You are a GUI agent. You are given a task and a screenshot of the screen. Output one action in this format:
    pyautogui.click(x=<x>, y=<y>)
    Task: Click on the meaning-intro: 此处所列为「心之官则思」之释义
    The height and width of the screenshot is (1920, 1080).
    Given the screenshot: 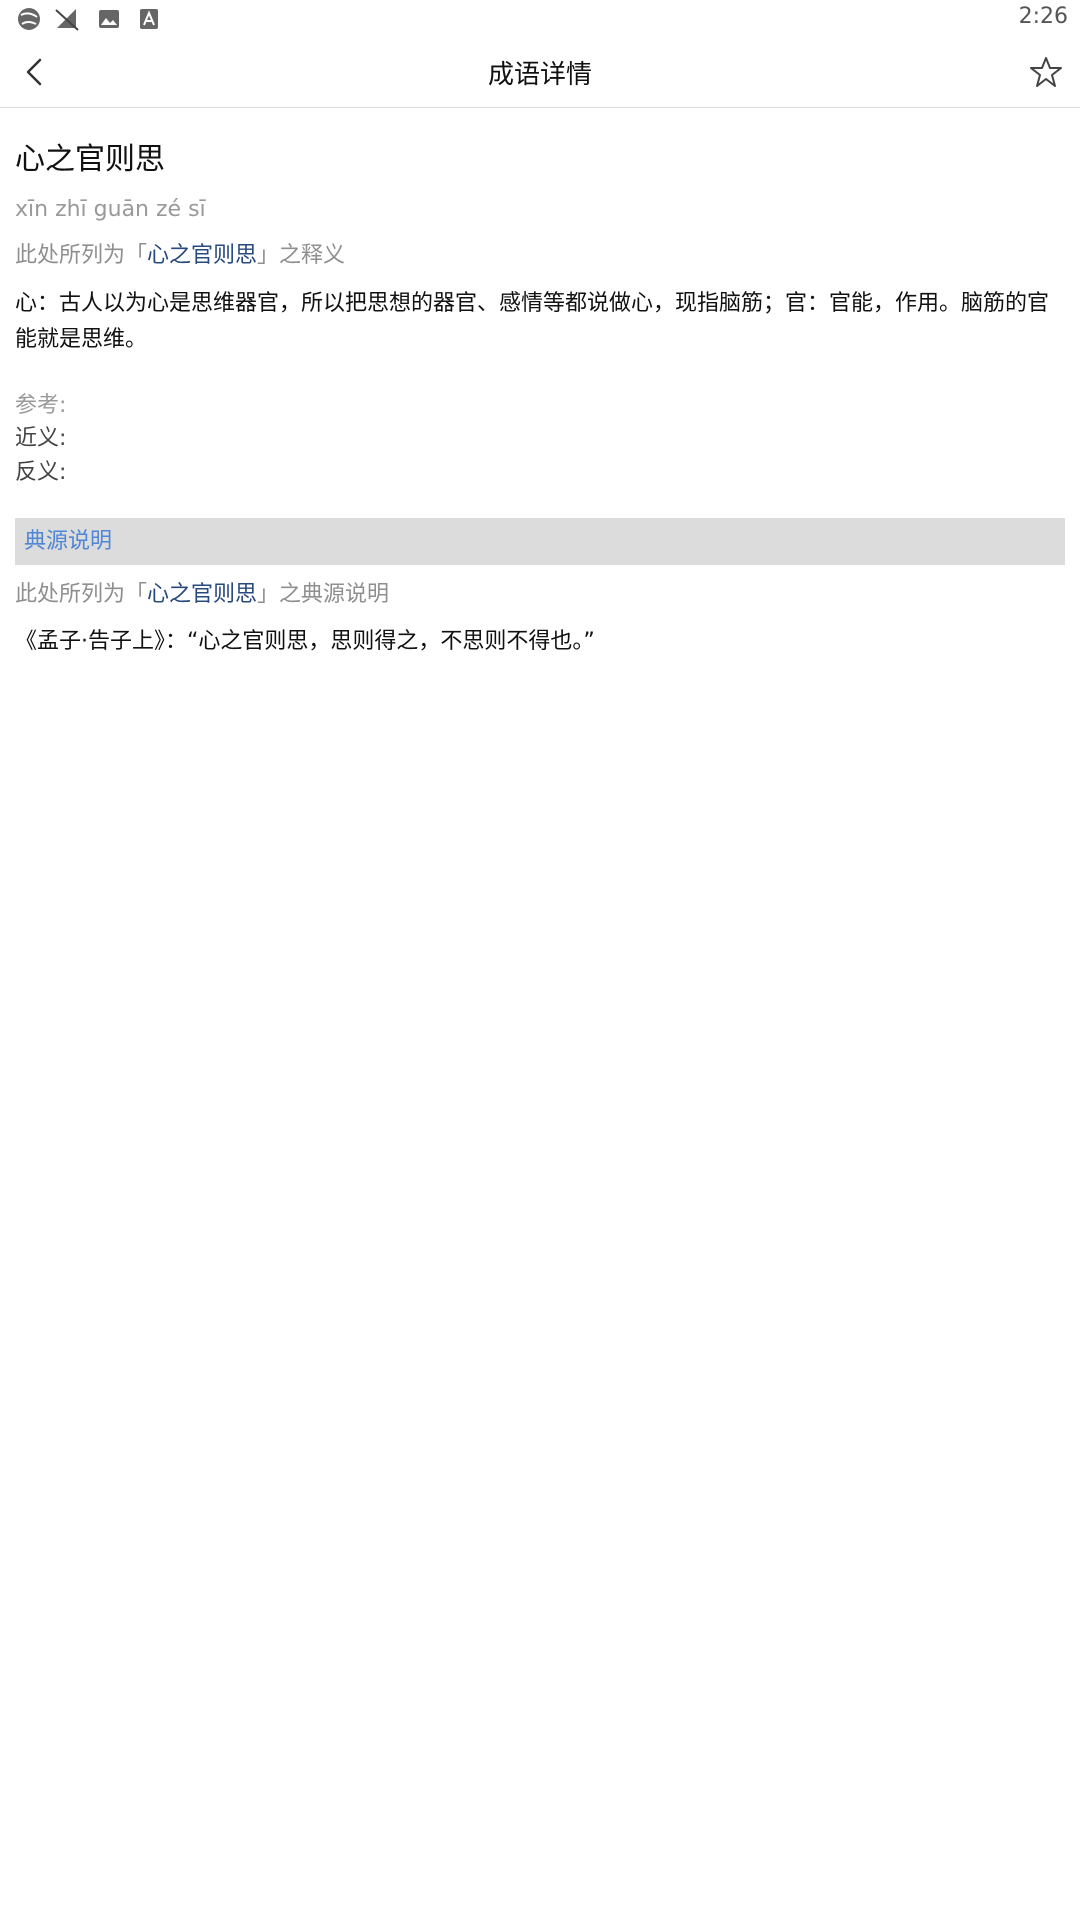 What is the action you would take?
    pyautogui.click(x=540, y=256)
    